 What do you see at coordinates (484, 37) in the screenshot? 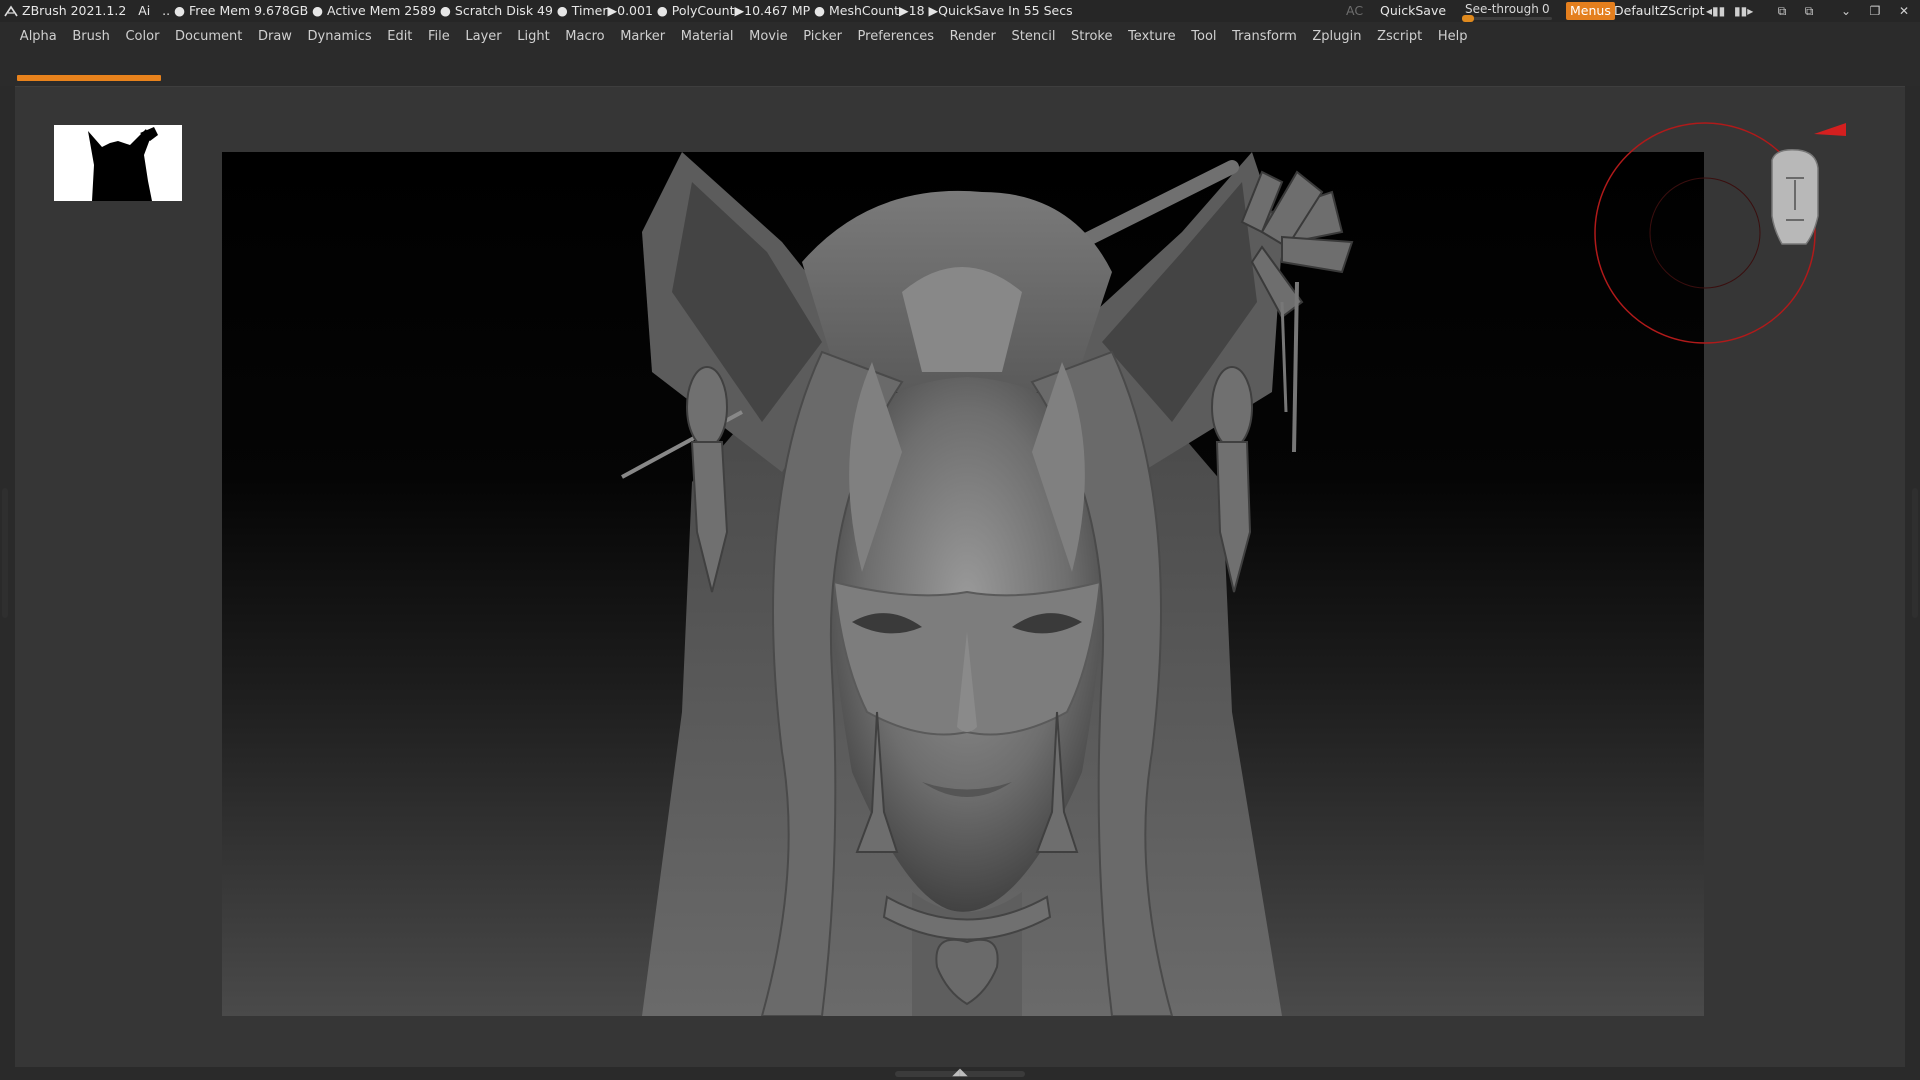
I see `menu-item-layer: Layer` at bounding box center [484, 37].